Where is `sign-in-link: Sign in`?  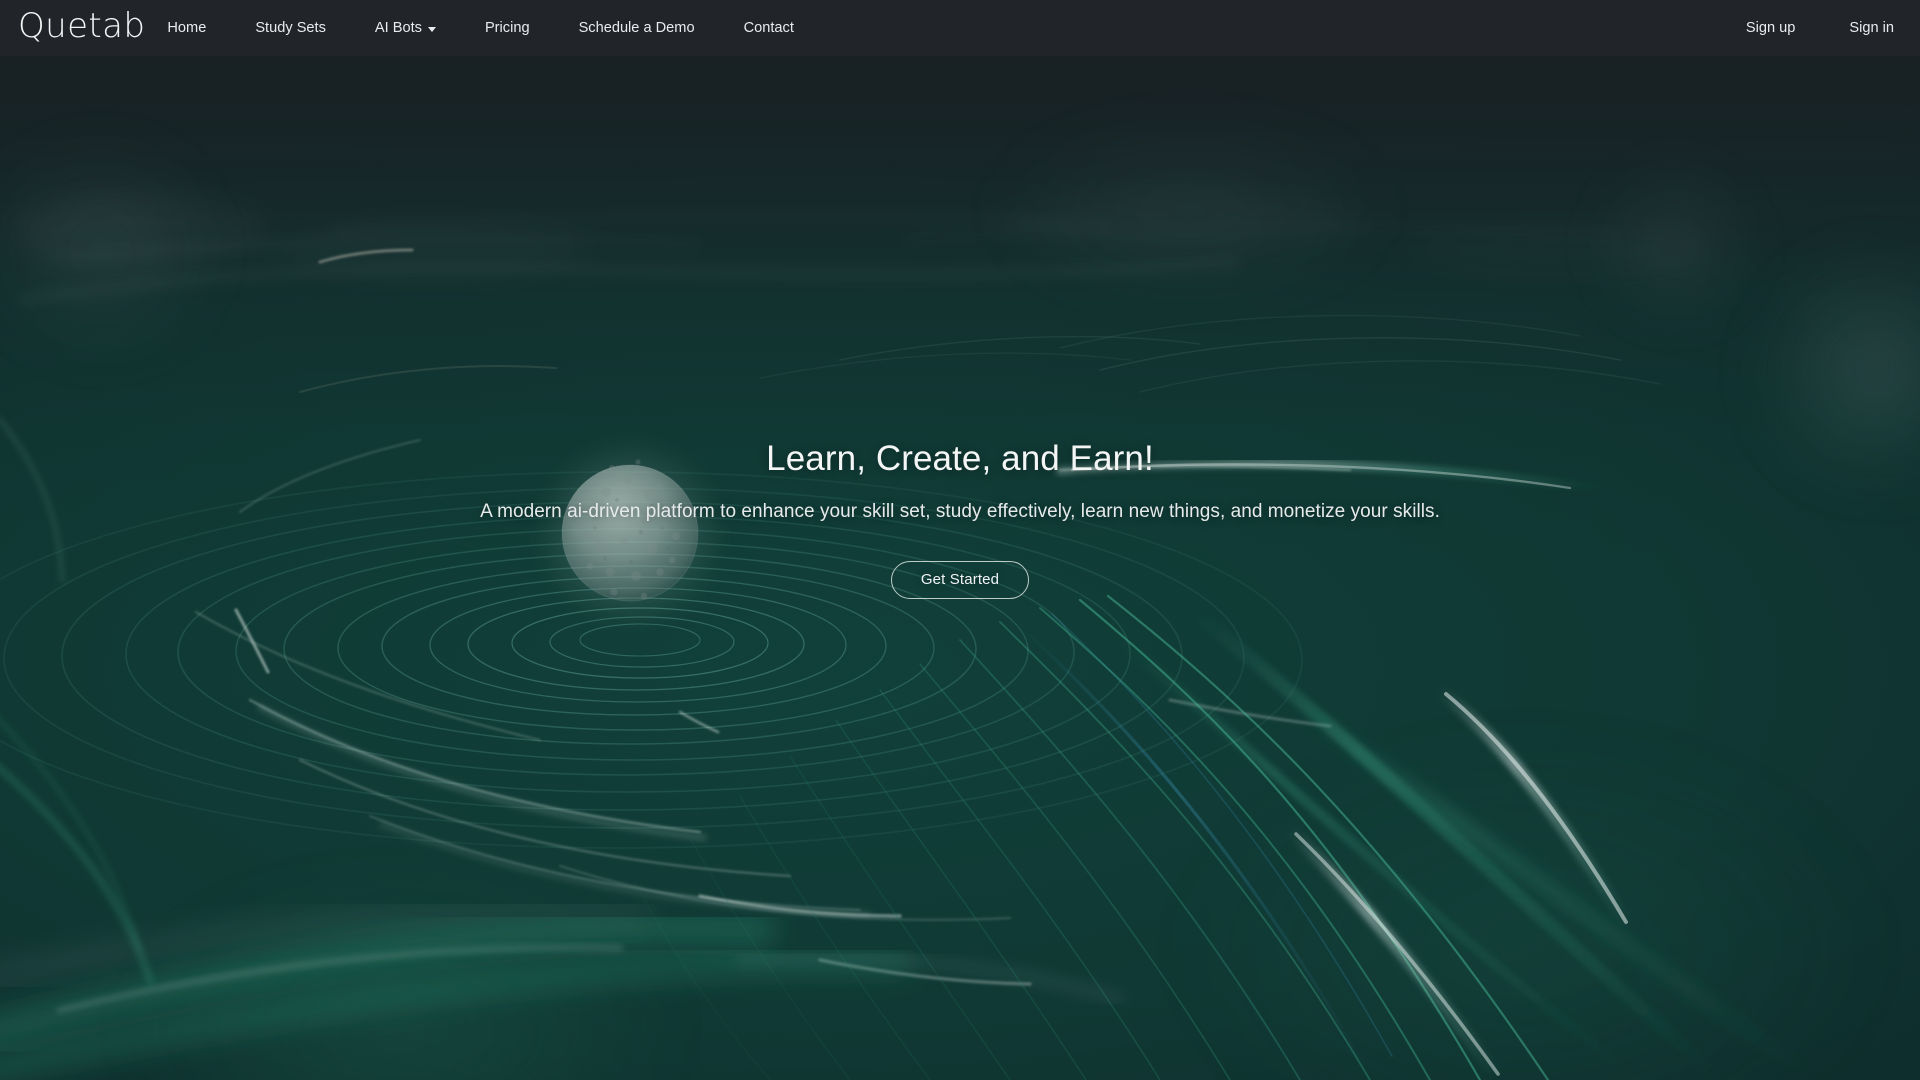 sign-in-link: Sign in is located at coordinates (1871, 28).